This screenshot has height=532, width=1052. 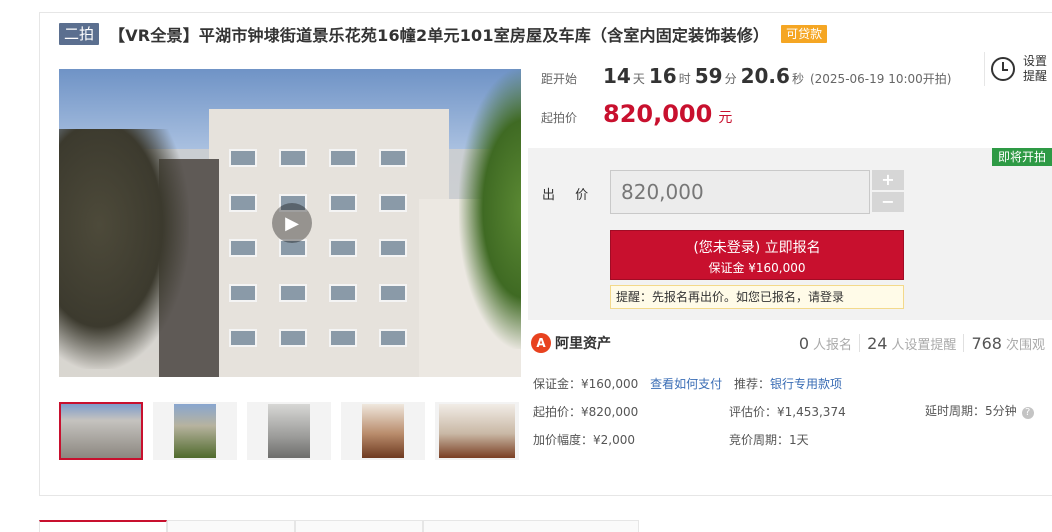 What do you see at coordinates (586, 384) in the screenshot?
I see `deposit-text: 保证金：¥160,000` at bounding box center [586, 384].